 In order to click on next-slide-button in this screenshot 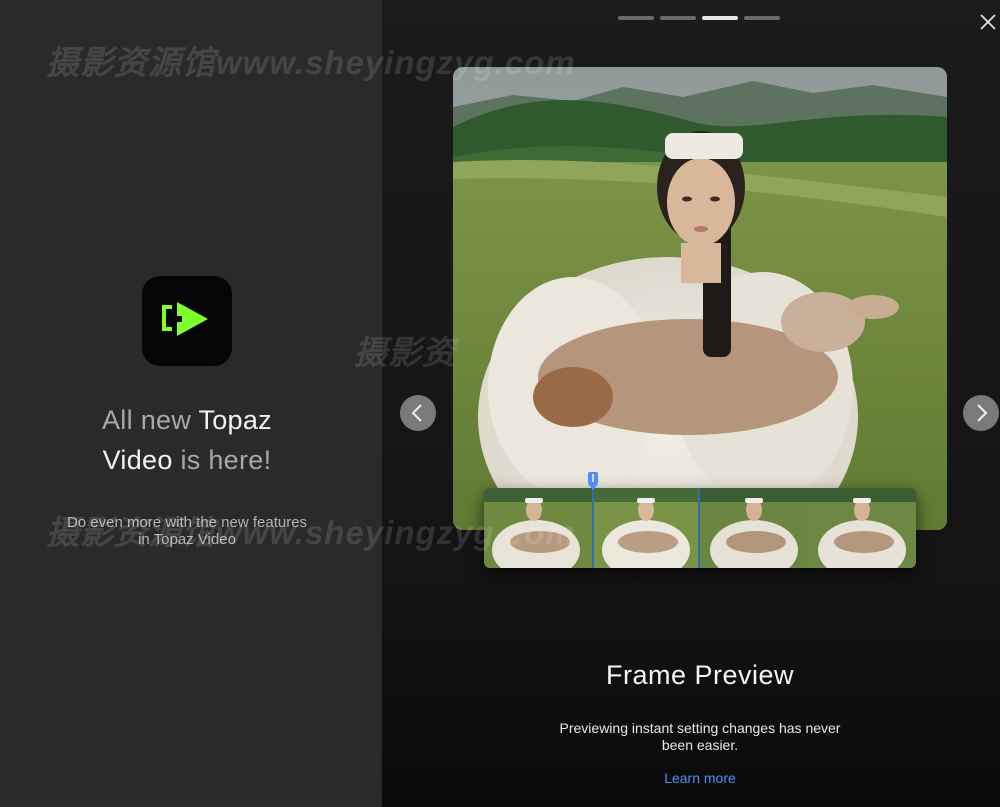, I will do `click(981, 413)`.